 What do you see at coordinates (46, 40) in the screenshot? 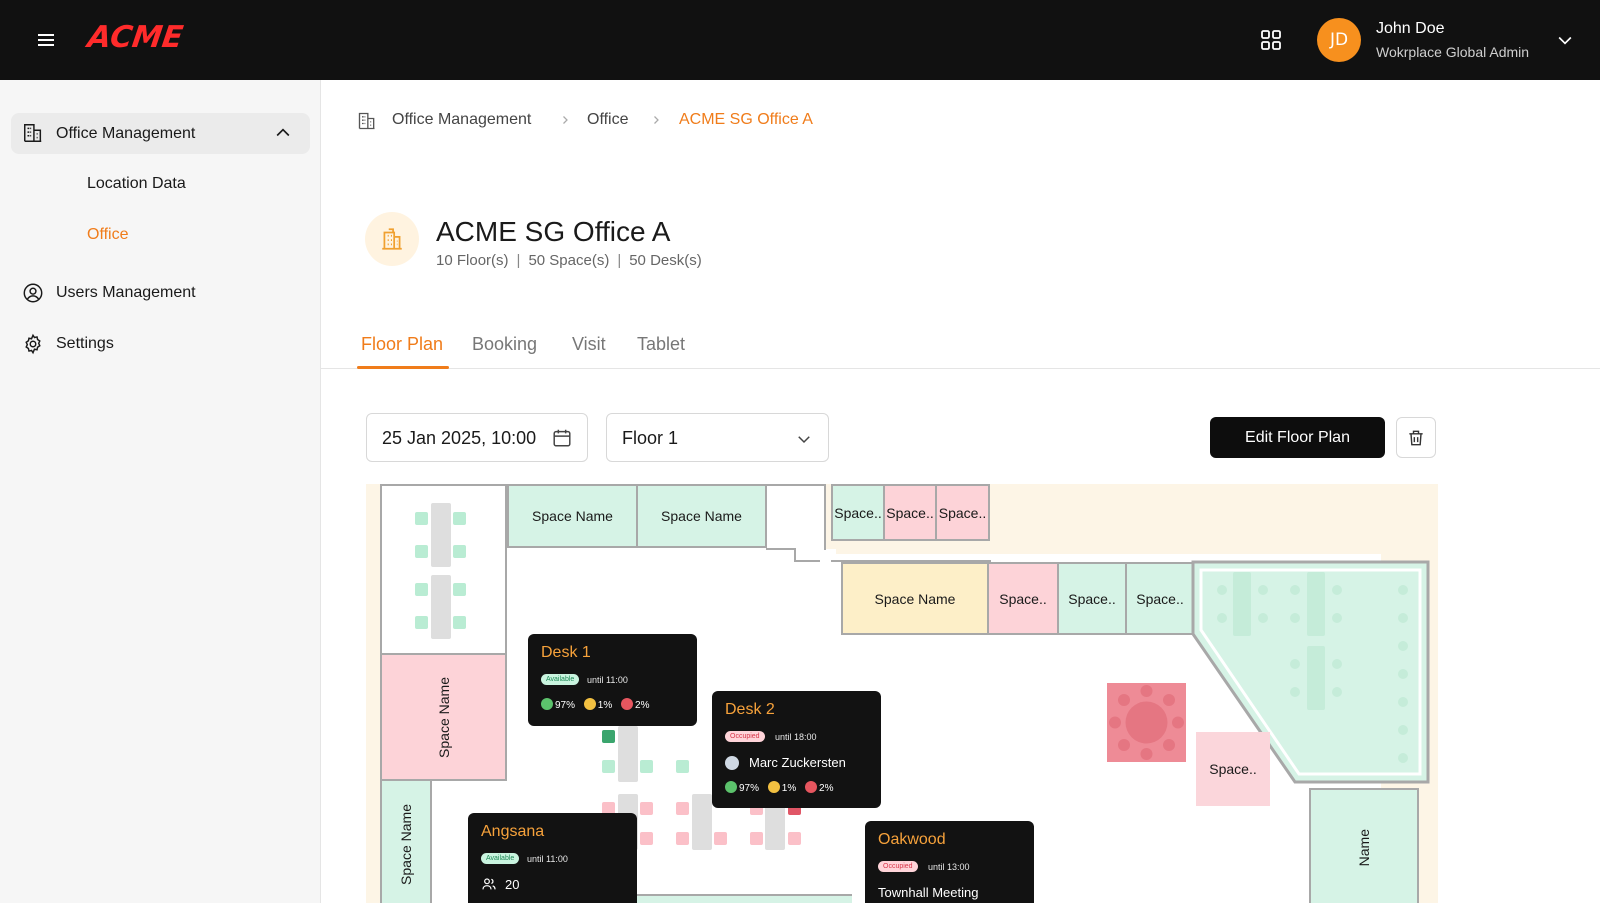
I see `hamburger-menu-icon` at bounding box center [46, 40].